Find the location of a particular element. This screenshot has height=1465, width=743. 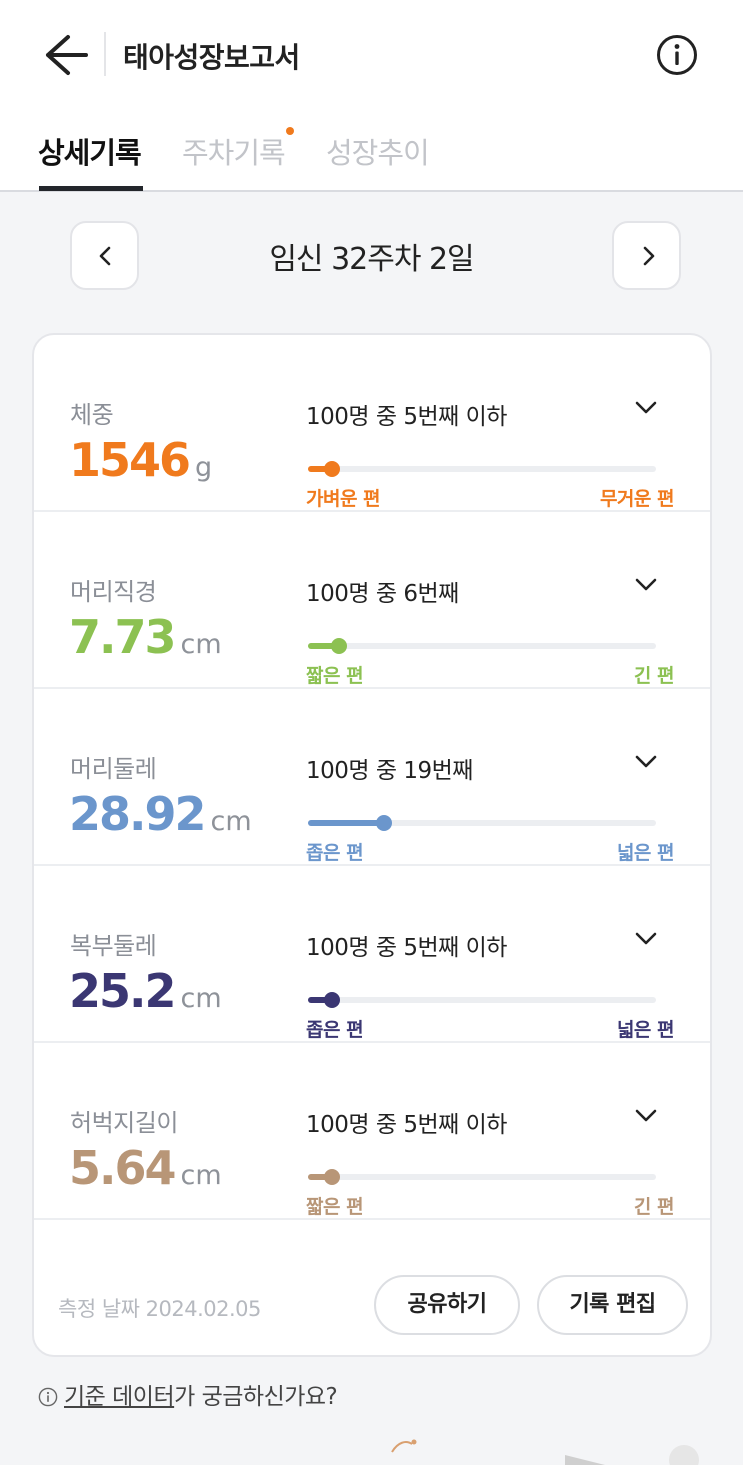

reference-data-link: 기준 데이터 is located at coordinates (119, 1397).